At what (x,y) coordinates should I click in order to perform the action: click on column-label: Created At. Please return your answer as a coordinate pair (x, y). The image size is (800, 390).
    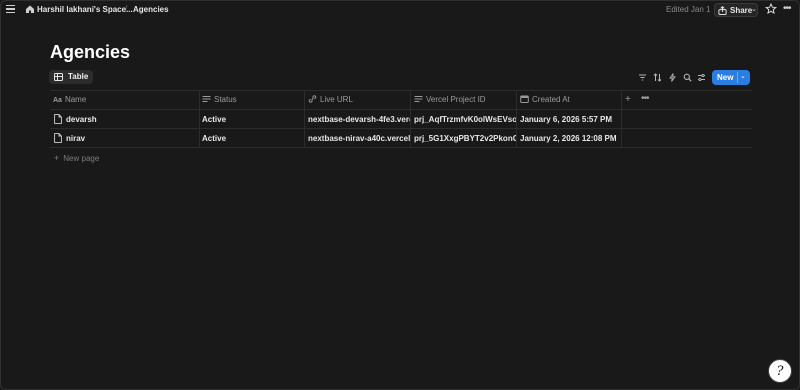
    Looking at the image, I should click on (551, 99).